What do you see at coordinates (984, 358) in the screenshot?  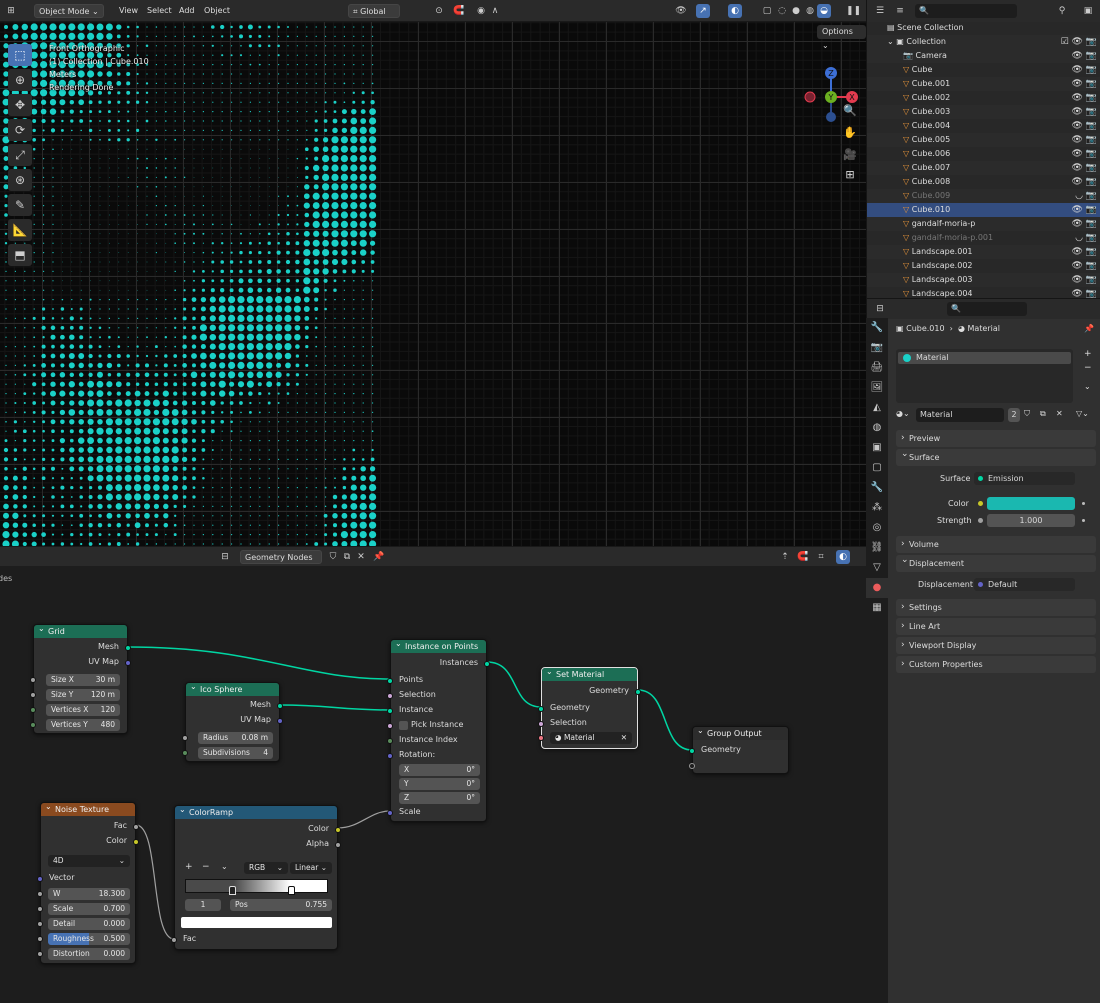 I see `material-slot-row: Material` at bounding box center [984, 358].